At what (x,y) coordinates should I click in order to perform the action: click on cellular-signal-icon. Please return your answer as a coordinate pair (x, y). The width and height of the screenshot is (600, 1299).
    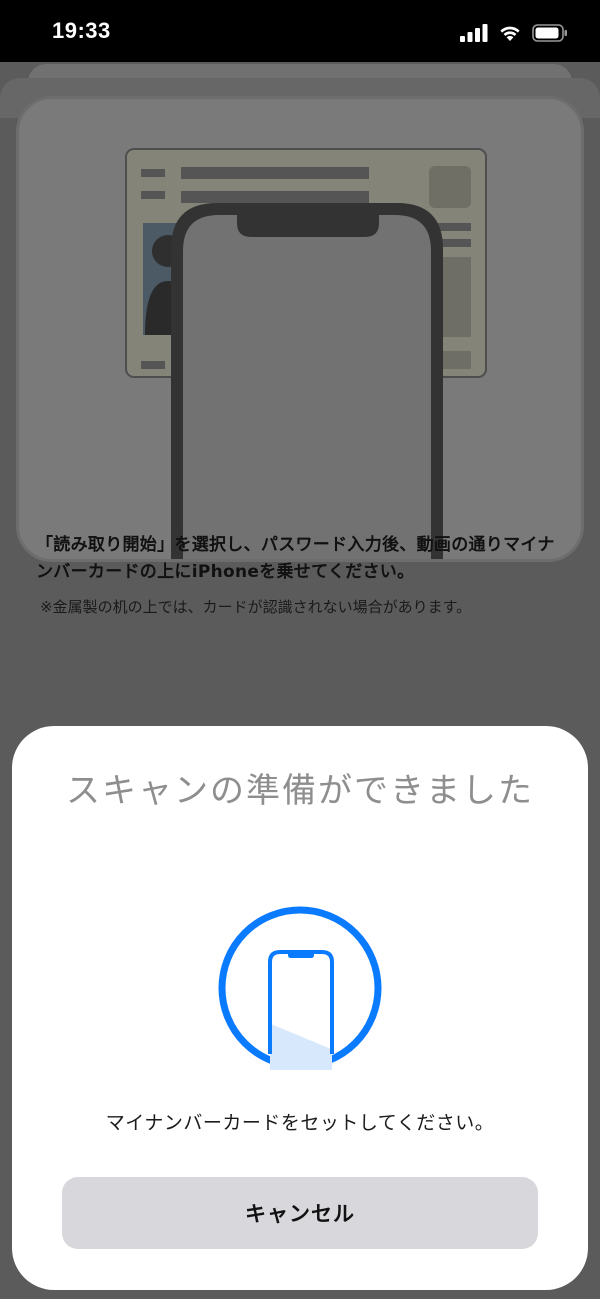
    Looking at the image, I should click on (474, 33).